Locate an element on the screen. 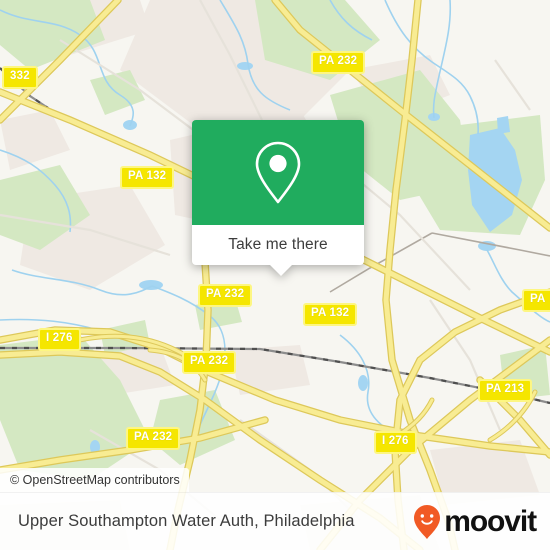 This screenshot has height=550, width=550. moovit-logo: moovit is located at coordinates (474, 522).